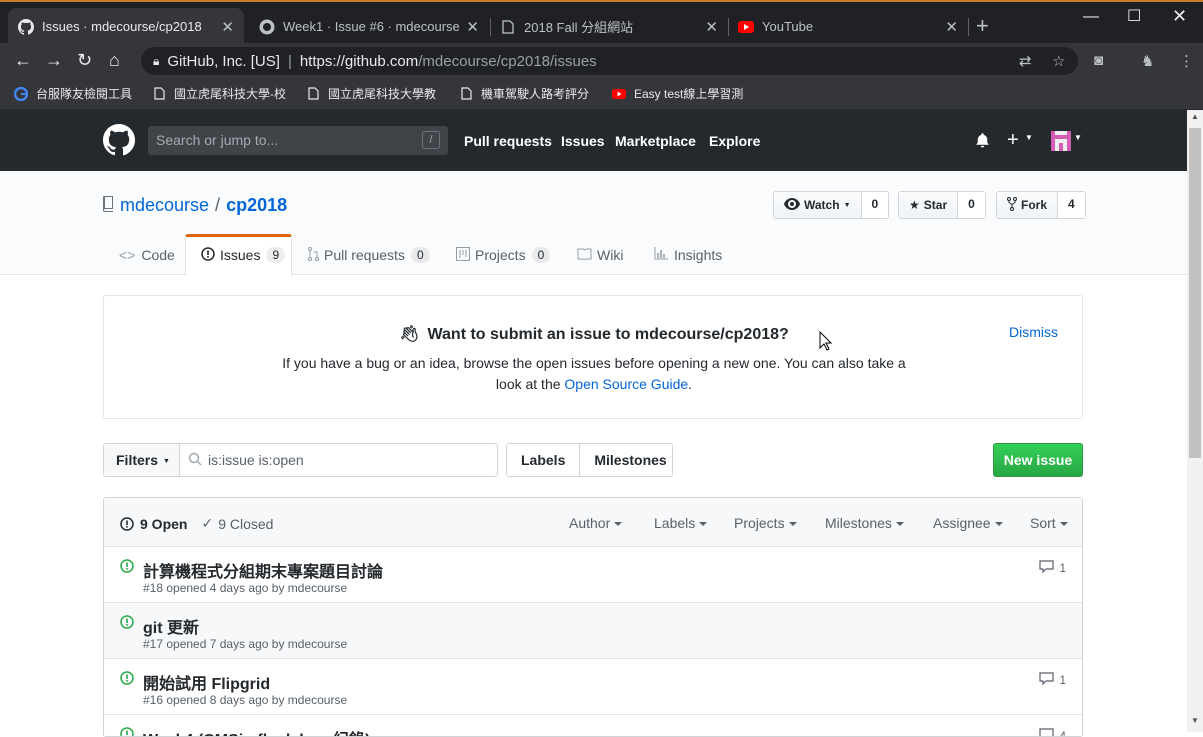 Image resolution: width=1203 pixels, height=737 pixels. Describe the element at coordinates (263, 570) in the screenshot. I see `issue-title-link: 計算機程式分組期末專案題目討論` at that location.